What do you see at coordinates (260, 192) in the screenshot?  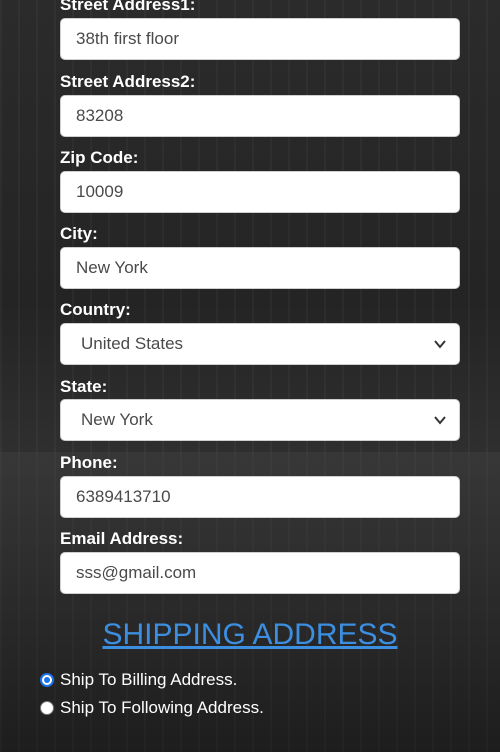 I see `zip-code-field: 10009` at bounding box center [260, 192].